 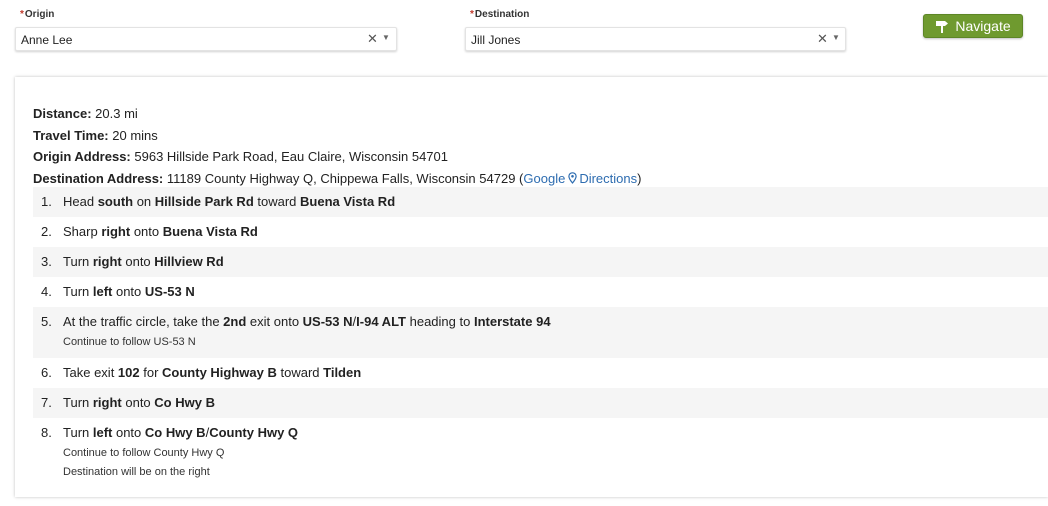 What do you see at coordinates (942, 26) in the screenshot?
I see `signpost-icon` at bounding box center [942, 26].